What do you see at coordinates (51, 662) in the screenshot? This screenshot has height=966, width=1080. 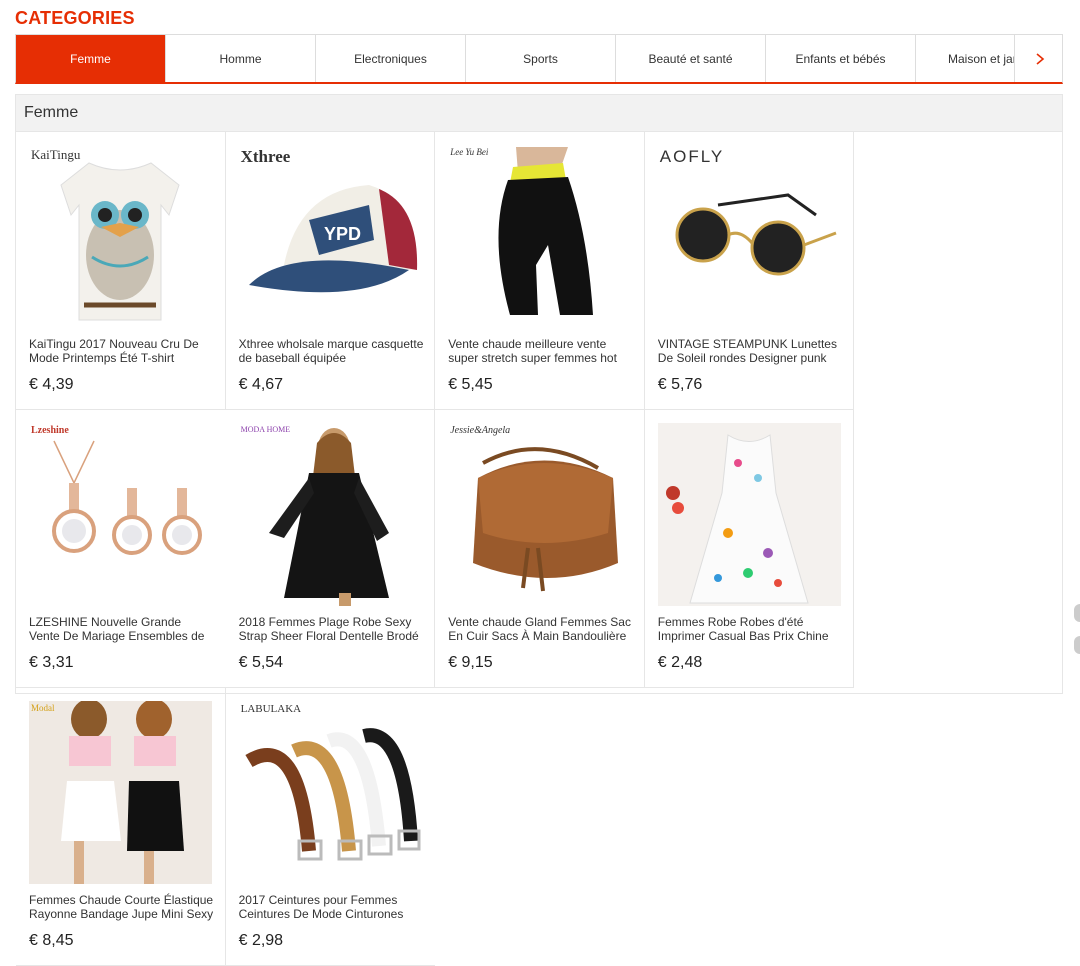 I see `product-price: € 3,31` at bounding box center [51, 662].